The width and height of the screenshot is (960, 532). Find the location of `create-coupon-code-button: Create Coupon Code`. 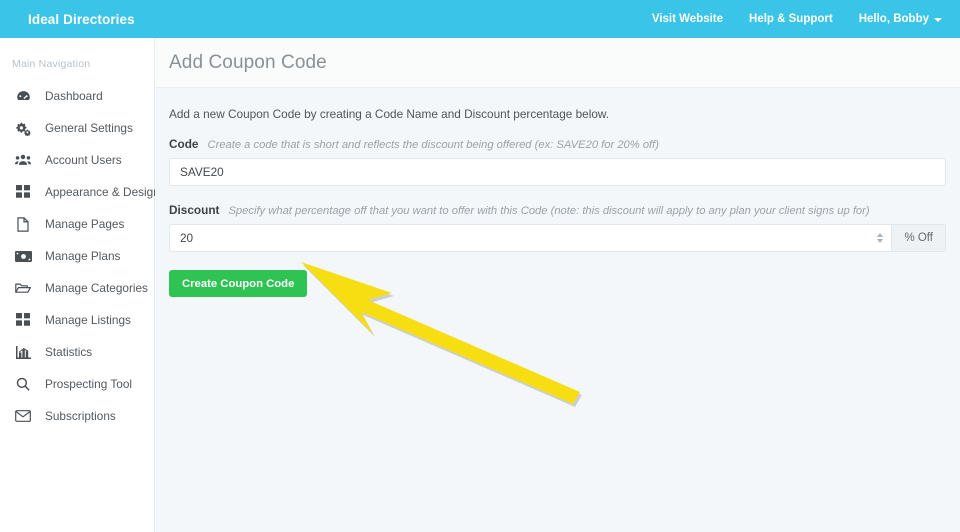

create-coupon-code-button: Create Coupon Code is located at coordinates (238, 283).